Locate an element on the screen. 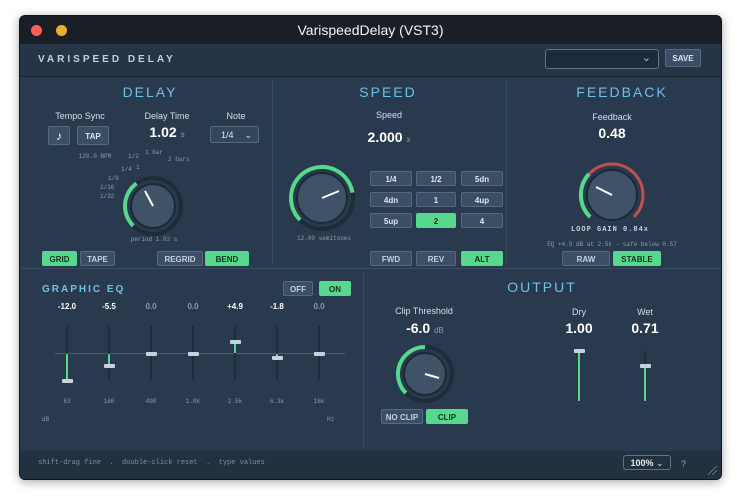 The height and width of the screenshot is (500, 739). eq-band-frequency-label: 1.0k is located at coordinates (193, 401).